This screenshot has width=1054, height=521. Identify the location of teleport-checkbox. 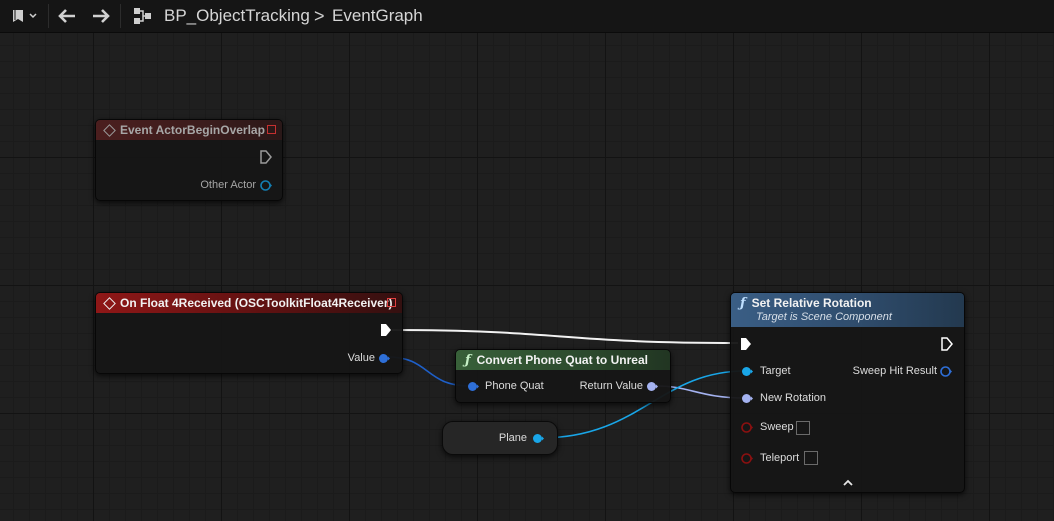
(811, 458).